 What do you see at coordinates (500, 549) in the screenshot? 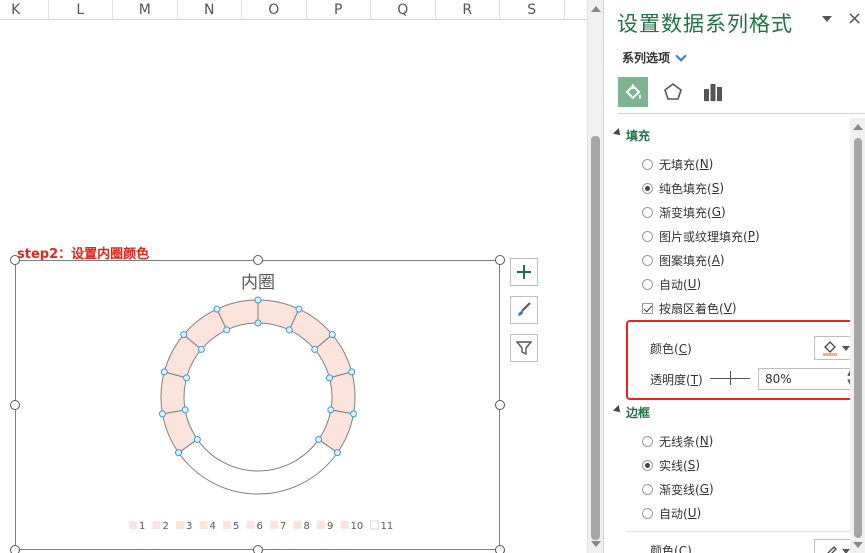
I see `resize-handle-br` at bounding box center [500, 549].